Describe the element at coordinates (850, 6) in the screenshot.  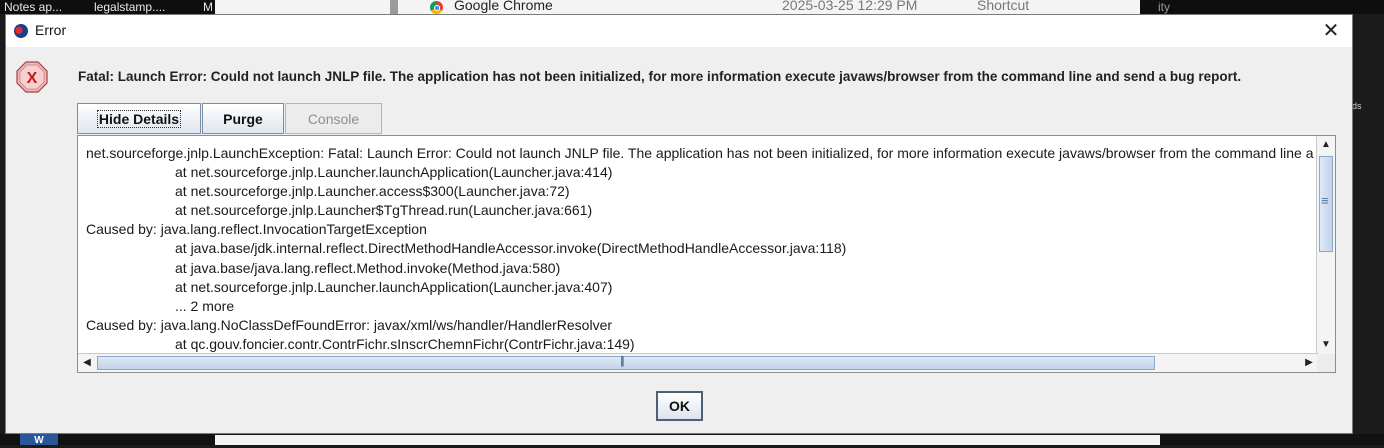
I see `bg-file-date: 2025-03-25 12:29 PM` at that location.